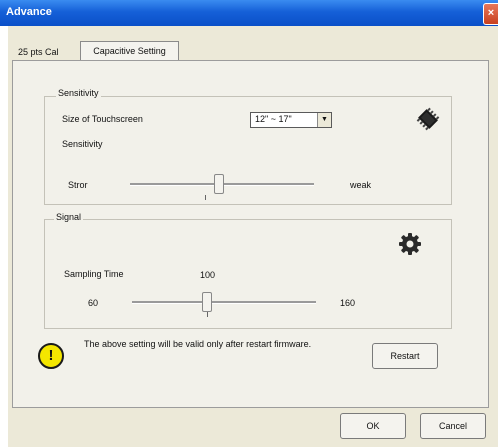  I want to click on sensitivity-slider-thumb, so click(219, 184).